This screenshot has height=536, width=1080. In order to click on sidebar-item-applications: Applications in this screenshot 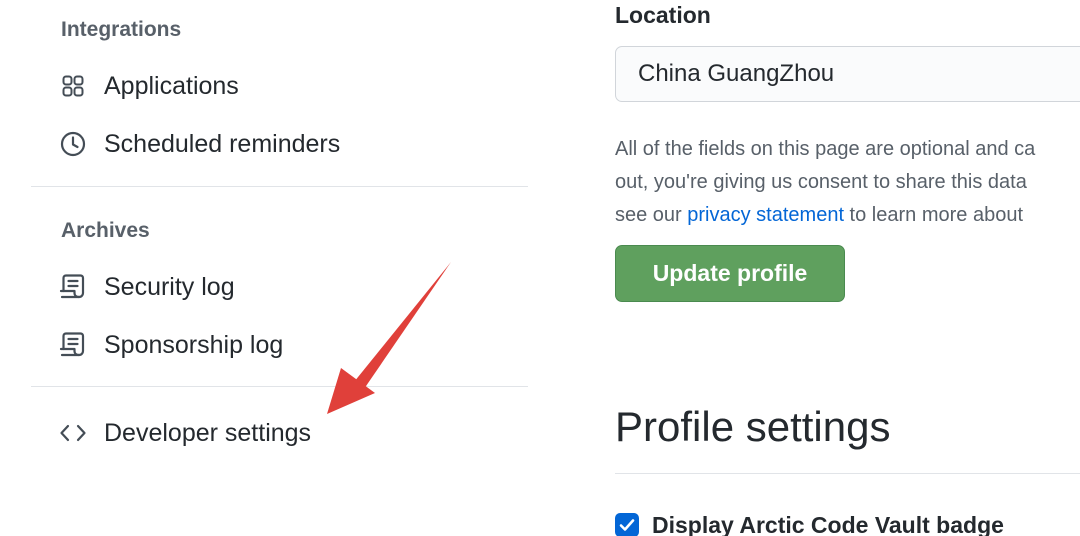, I will do `click(148, 86)`.